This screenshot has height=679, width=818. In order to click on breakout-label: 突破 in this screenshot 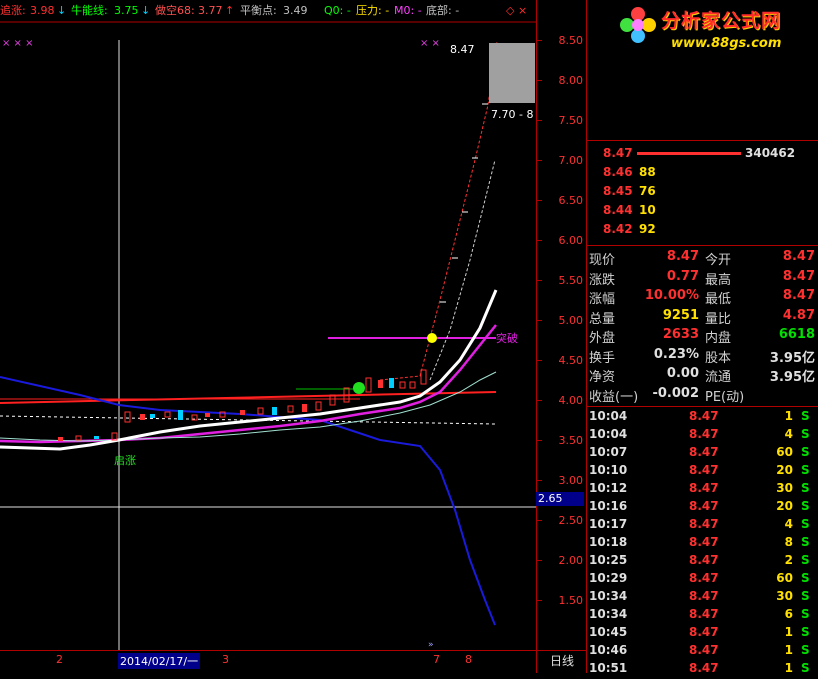, I will do `click(507, 338)`.